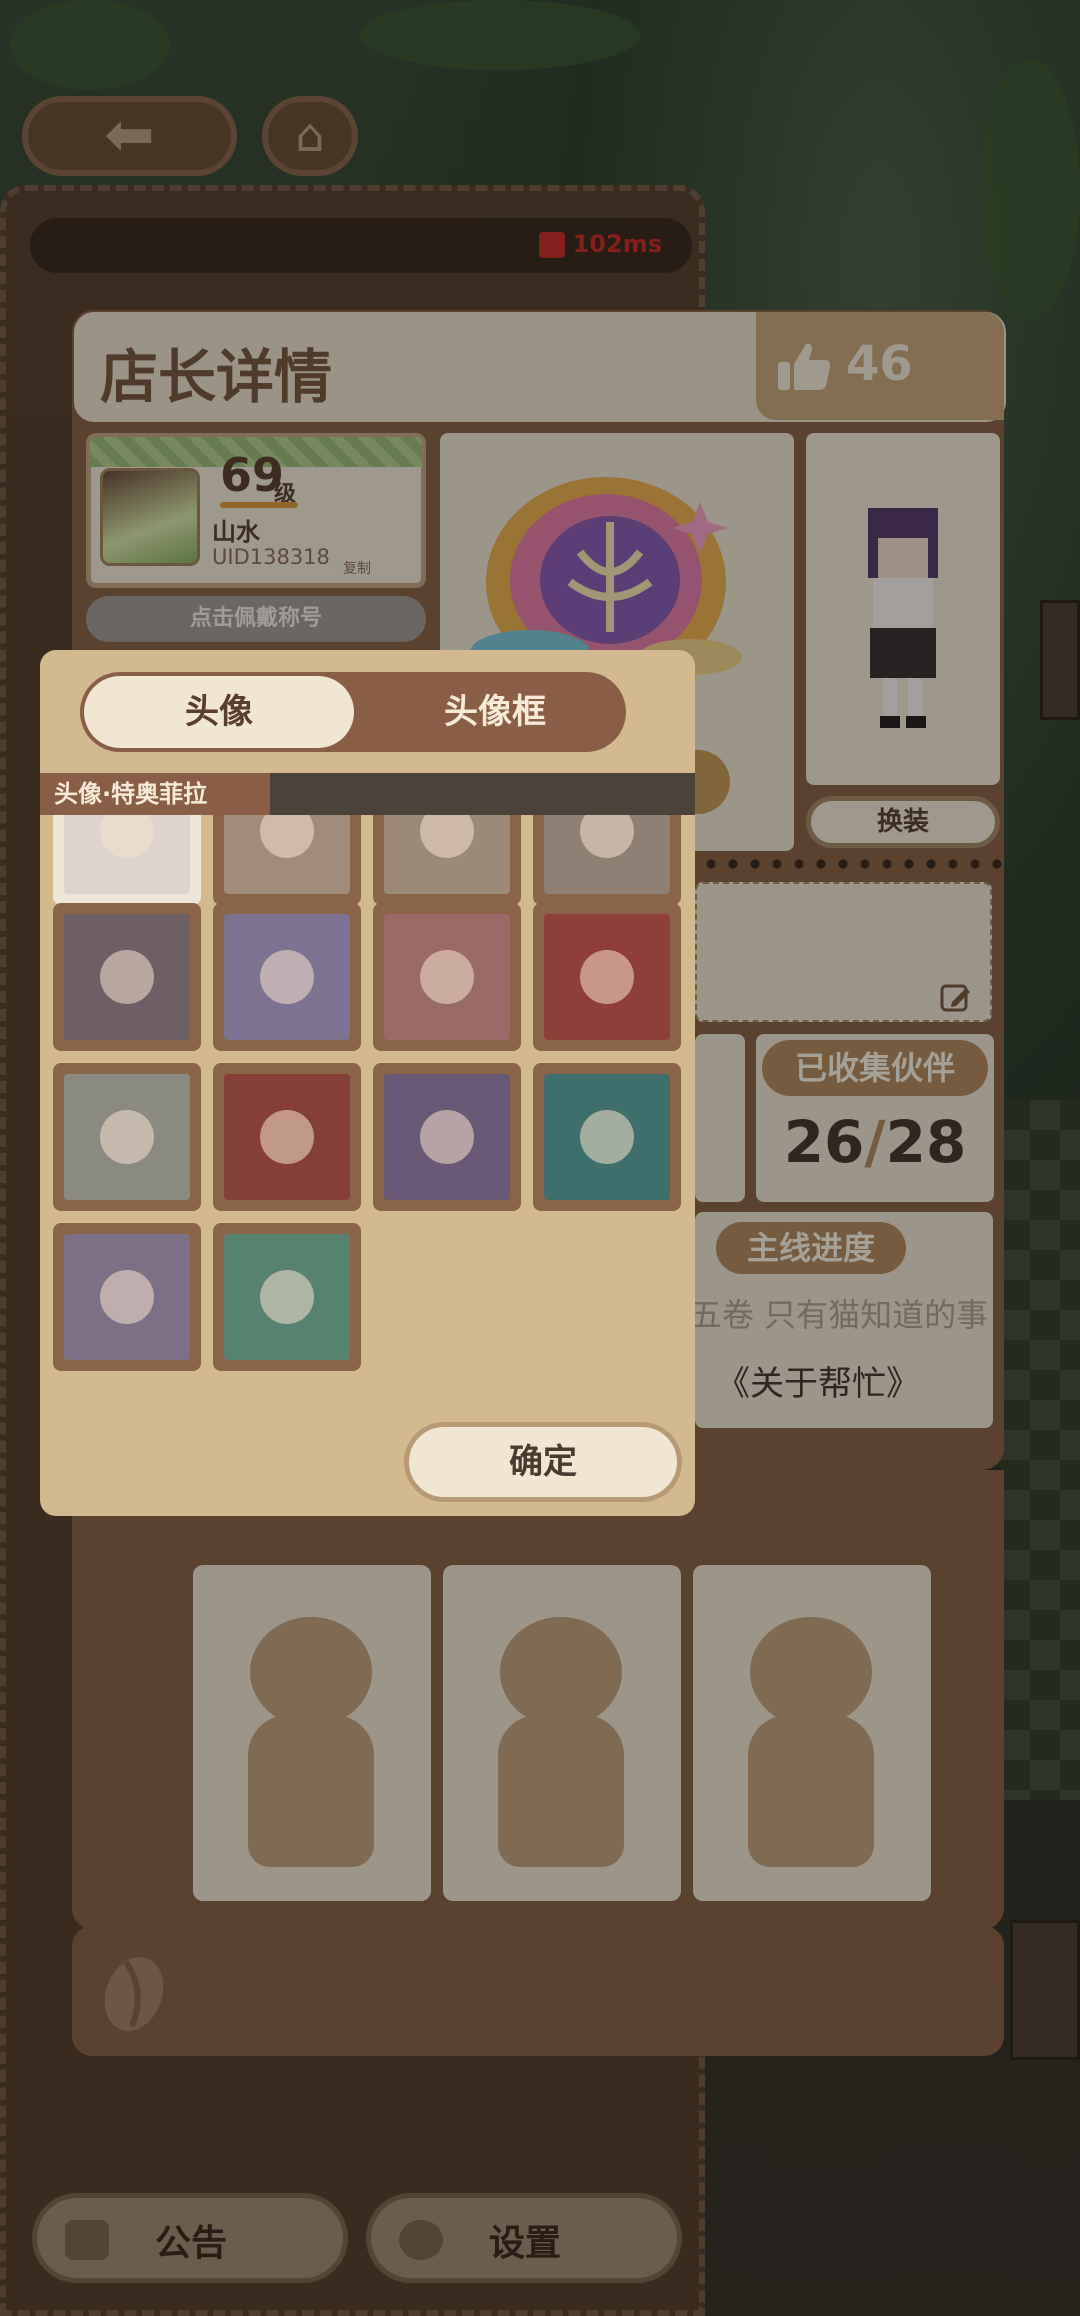 The image size is (1080, 2316). What do you see at coordinates (495, 712) in the screenshot?
I see `tab-avatar-frame: 头像框` at bounding box center [495, 712].